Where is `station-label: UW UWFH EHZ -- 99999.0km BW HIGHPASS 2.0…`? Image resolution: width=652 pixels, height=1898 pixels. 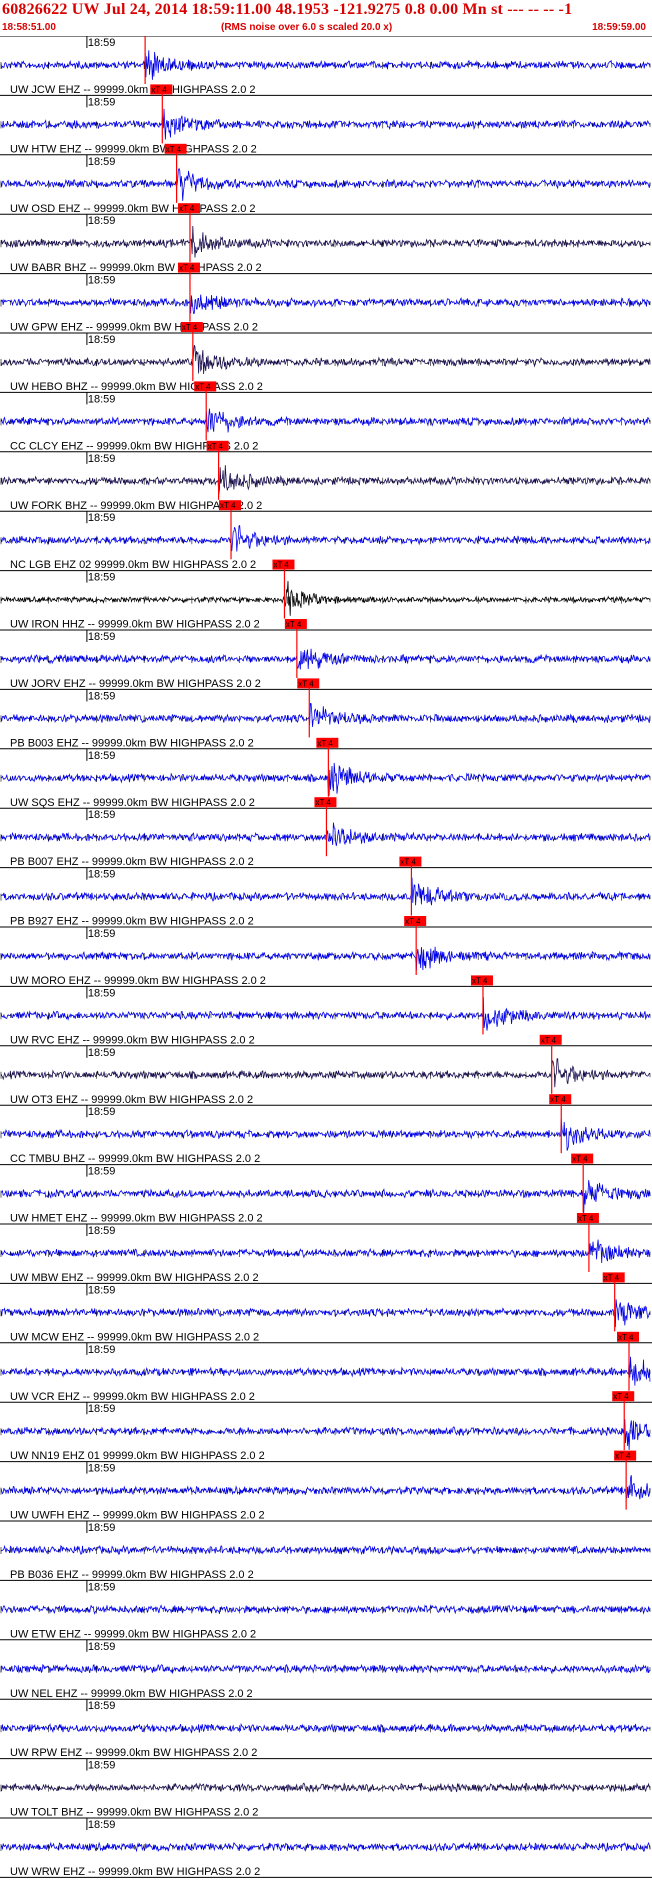
station-label: UW UWFH EHZ -- 99999.0km BW HIGHPASS 2.0… is located at coordinates (137, 1516).